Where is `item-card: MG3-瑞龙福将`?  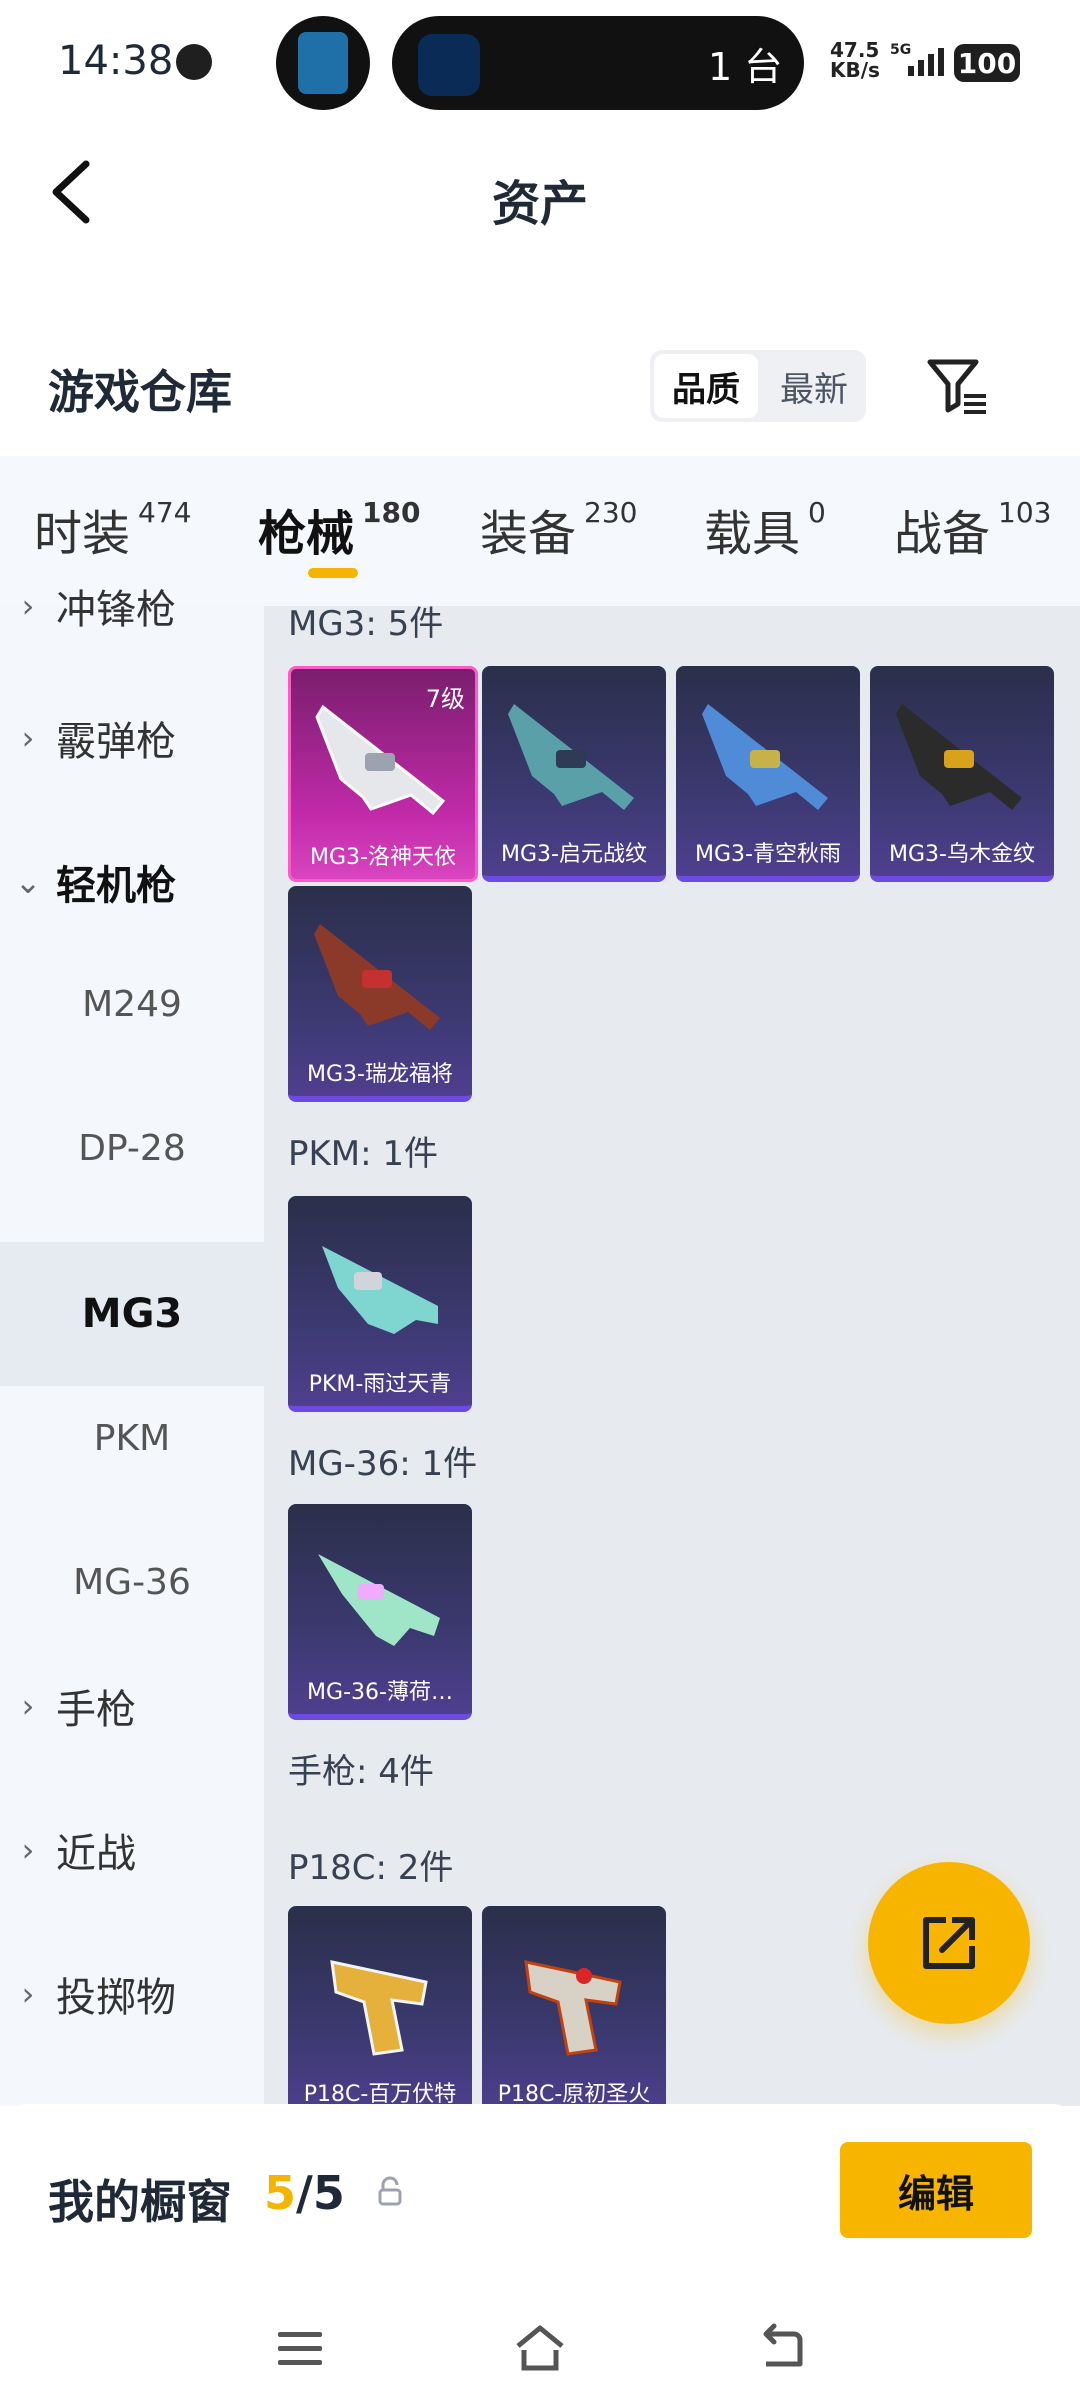 item-card: MG3-瑞龙福将 is located at coordinates (380, 994).